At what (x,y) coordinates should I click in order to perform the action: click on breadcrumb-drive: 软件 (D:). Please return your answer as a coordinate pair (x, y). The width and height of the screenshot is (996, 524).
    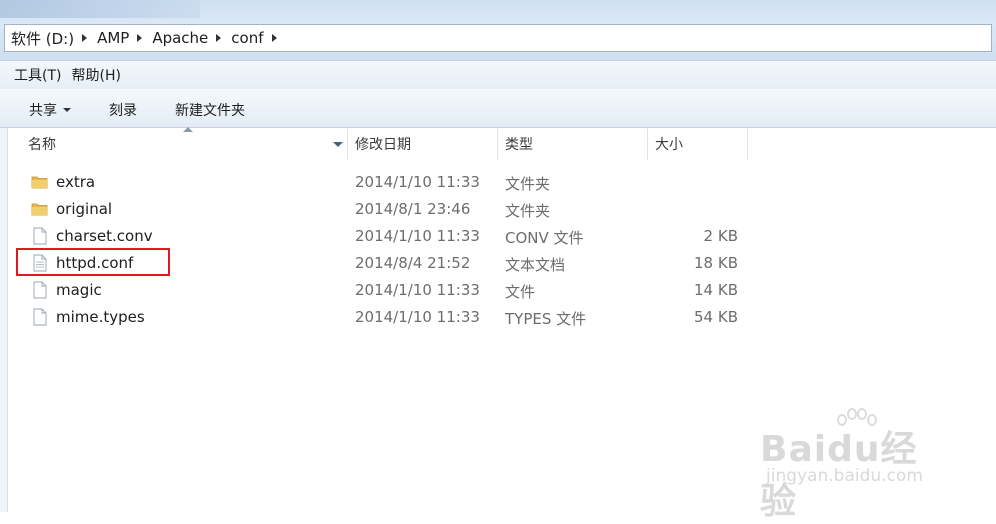
    Looking at the image, I should click on (45, 38).